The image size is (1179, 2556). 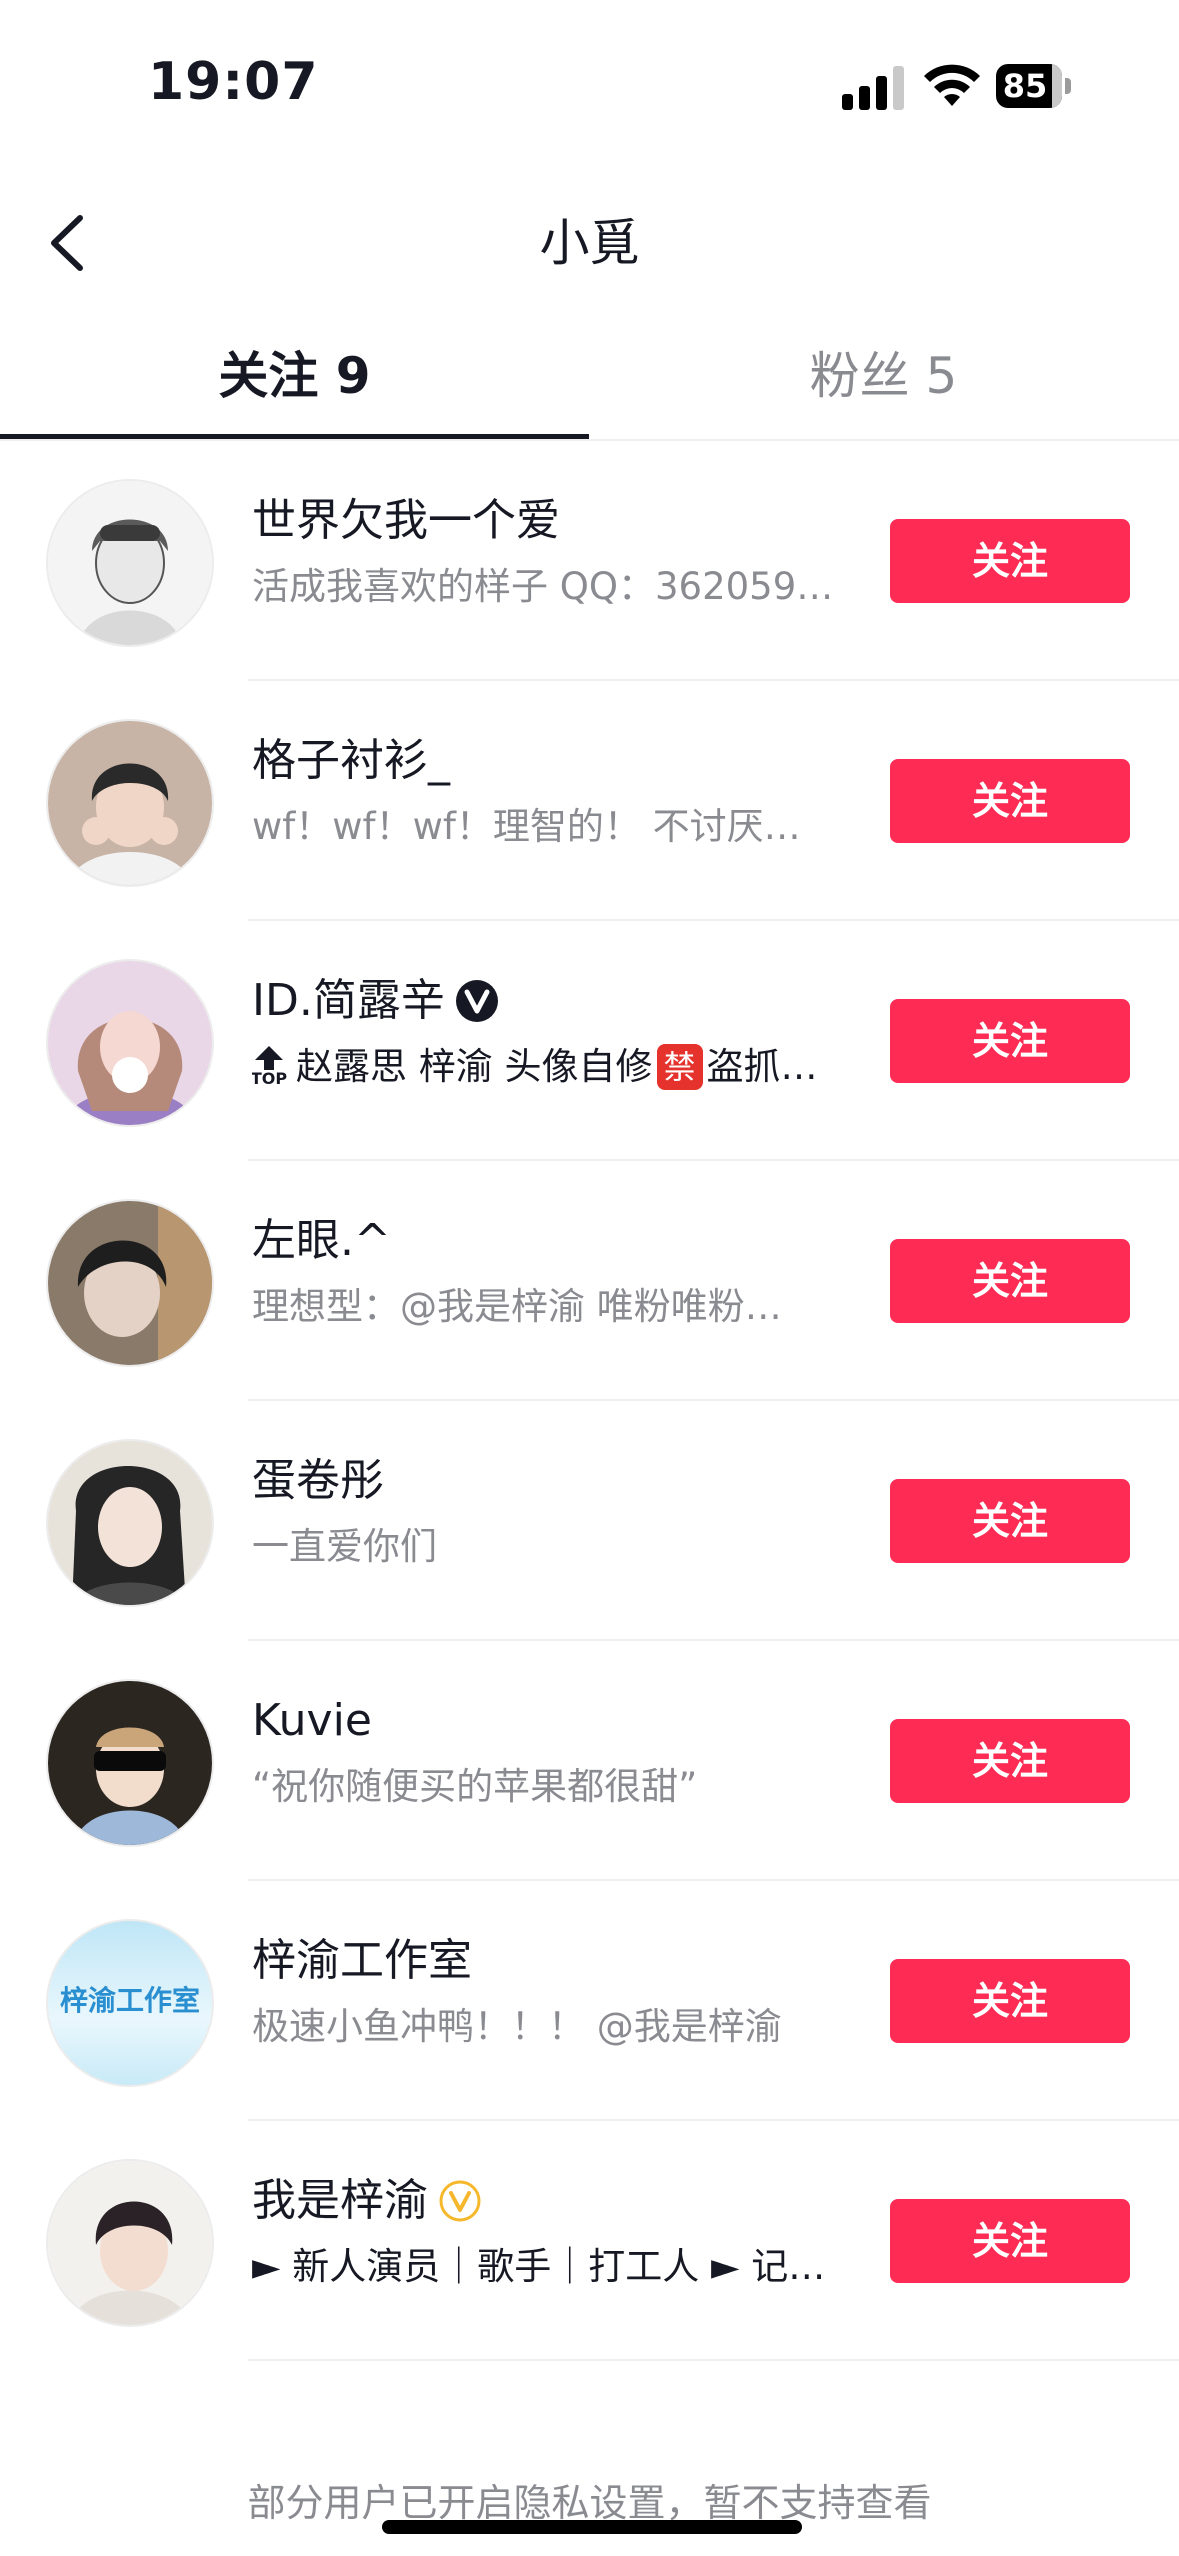 What do you see at coordinates (406, 520) in the screenshot?
I see `user-name: 世界欠我一个爱` at bounding box center [406, 520].